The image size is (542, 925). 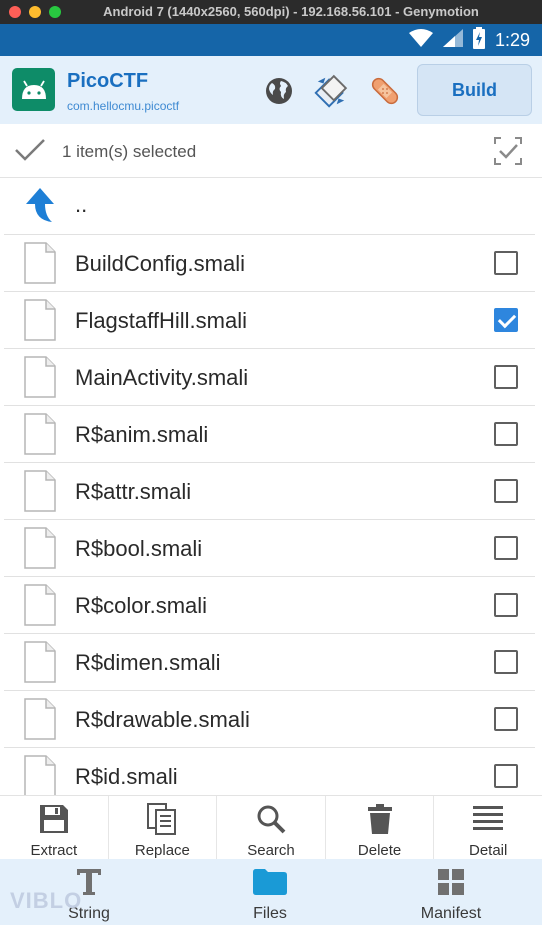 What do you see at coordinates (139, 548) in the screenshot?
I see `file-name: R$bool.smali` at bounding box center [139, 548].